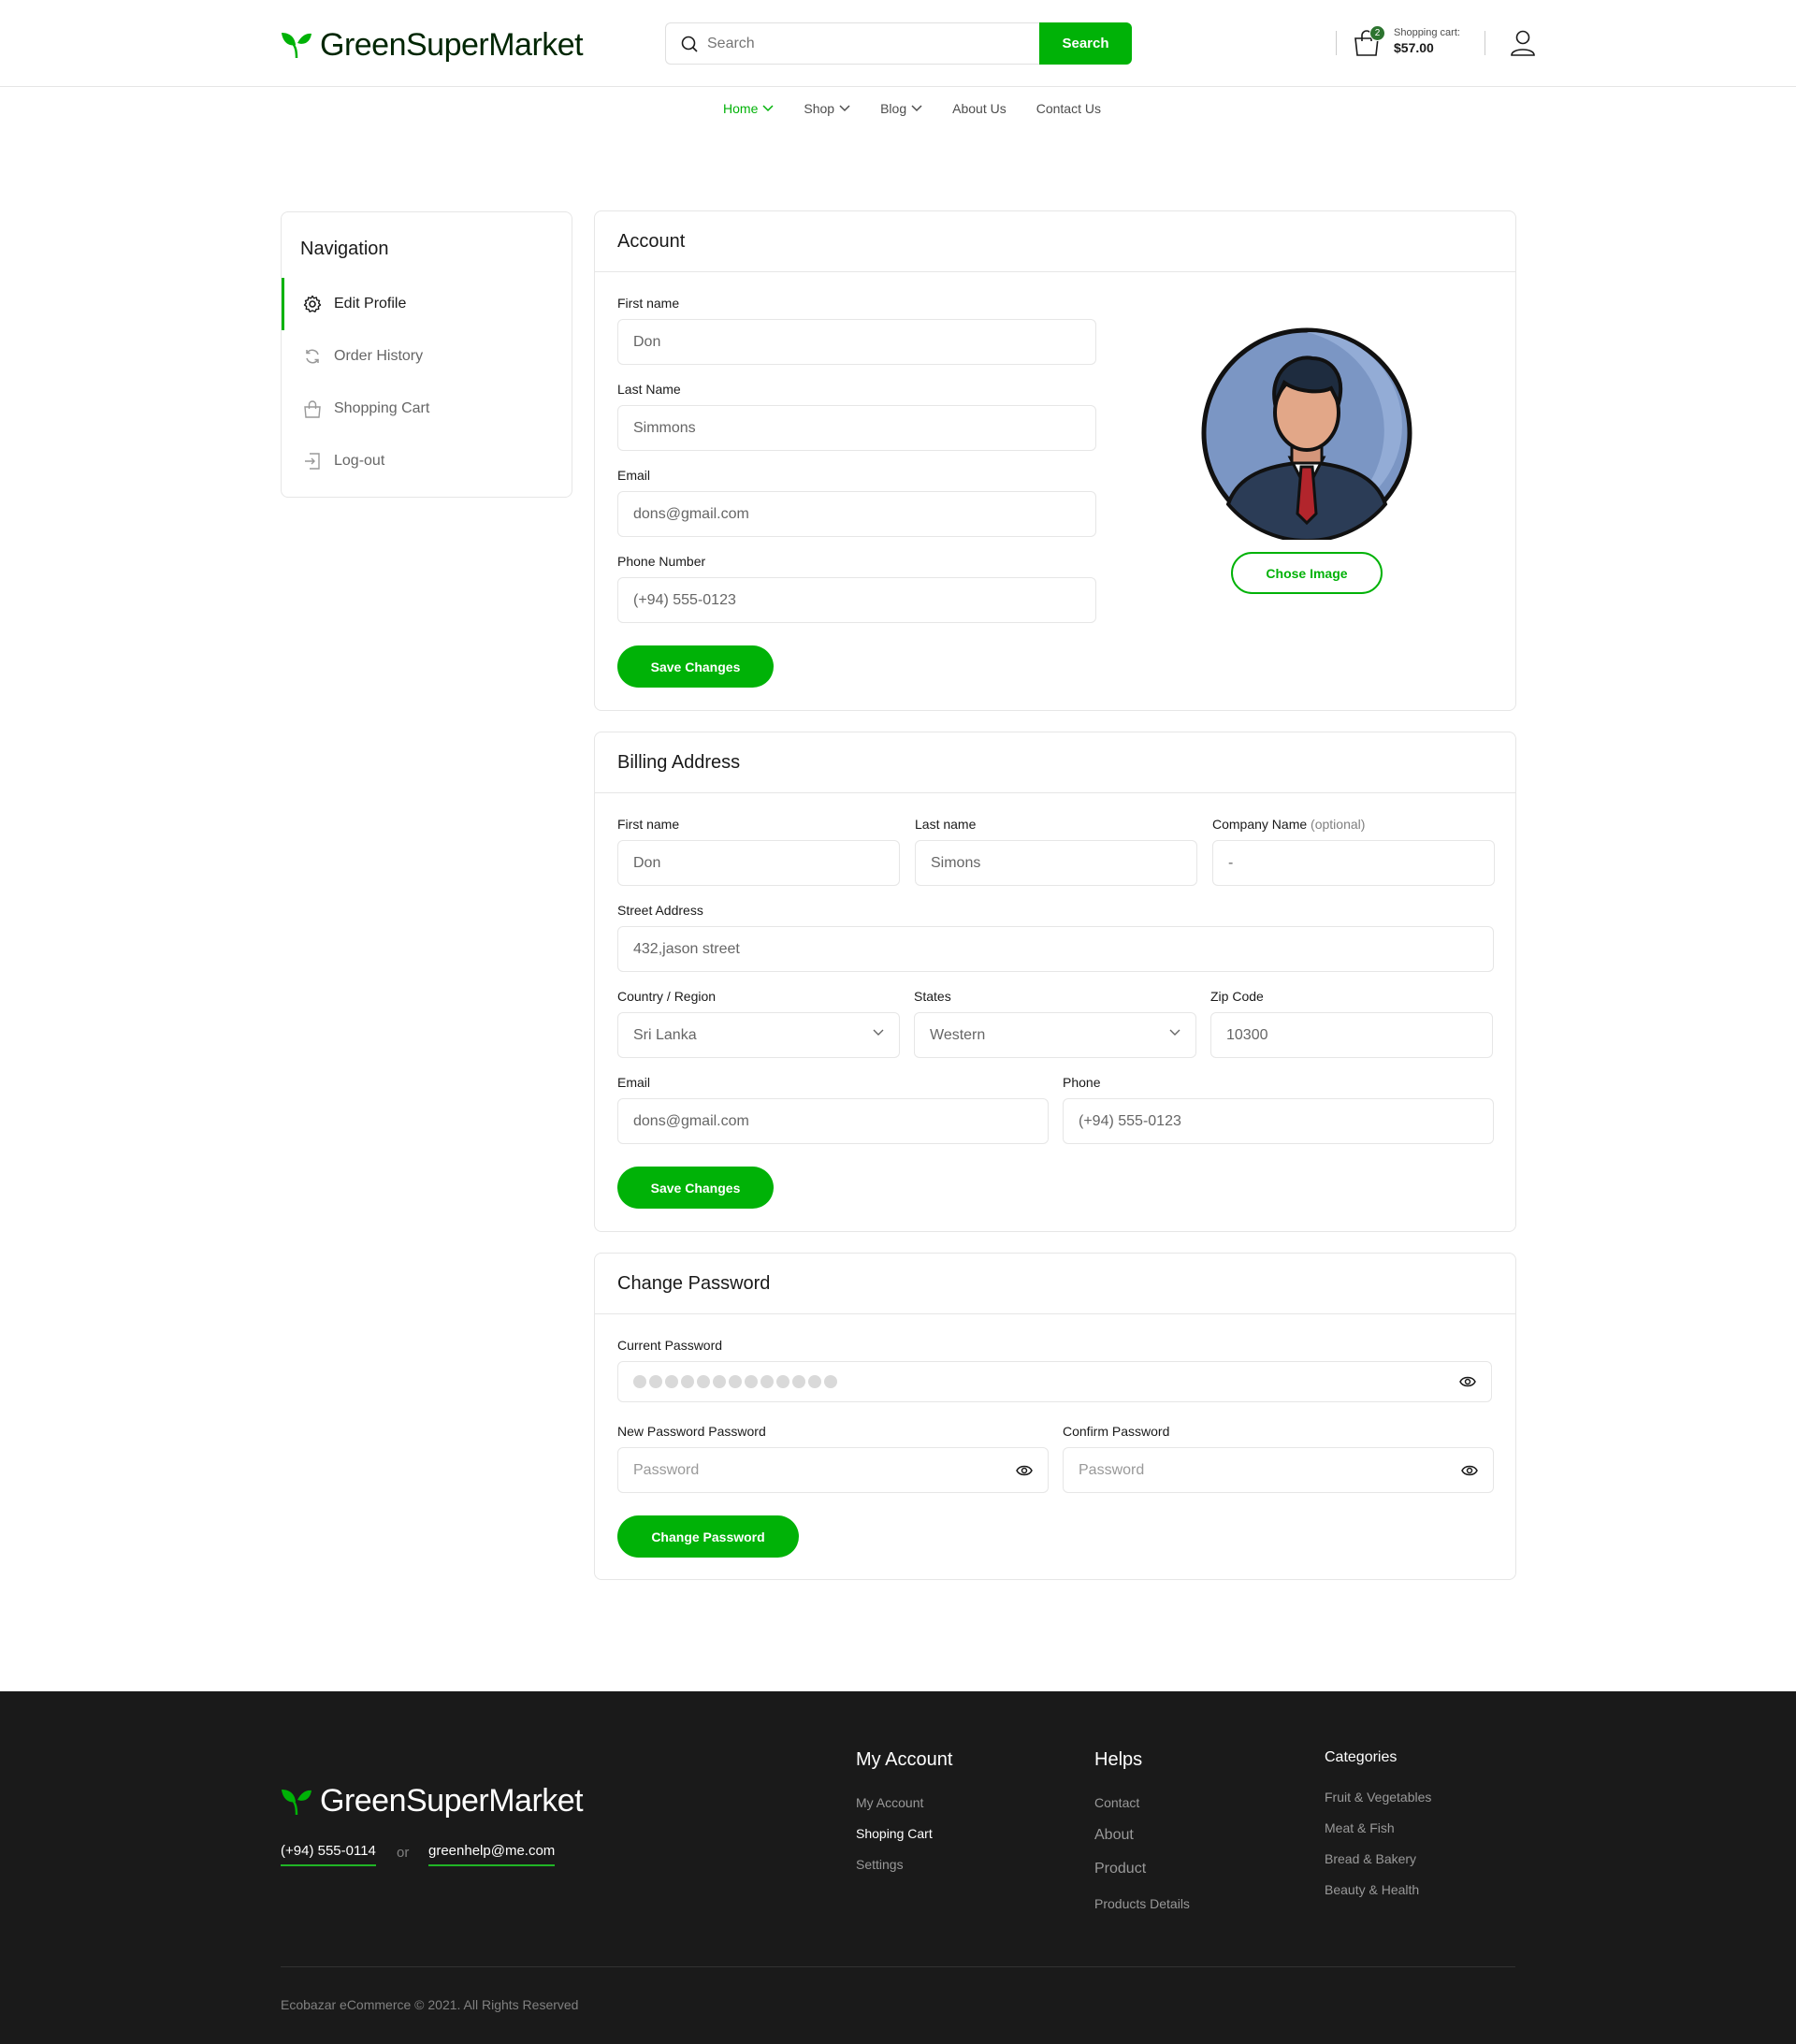  I want to click on footer-categories-title: Categories, so click(1362, 1757).